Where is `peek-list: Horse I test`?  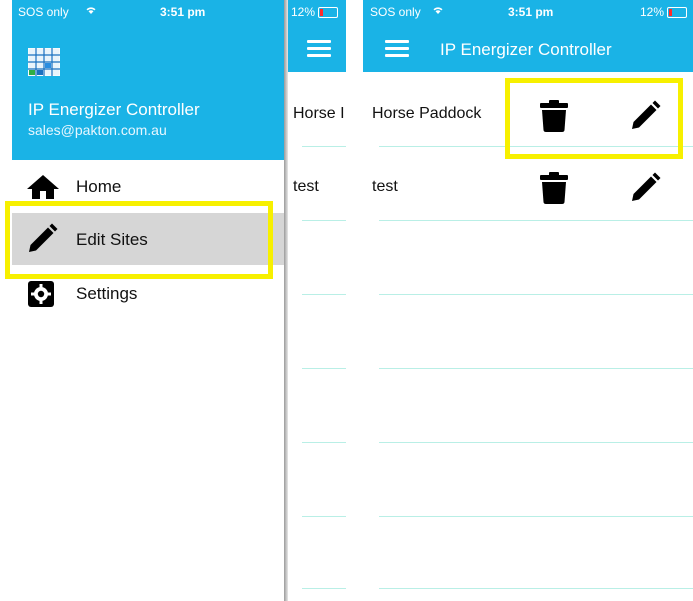 peek-list: Horse I test is located at coordinates (317, 336).